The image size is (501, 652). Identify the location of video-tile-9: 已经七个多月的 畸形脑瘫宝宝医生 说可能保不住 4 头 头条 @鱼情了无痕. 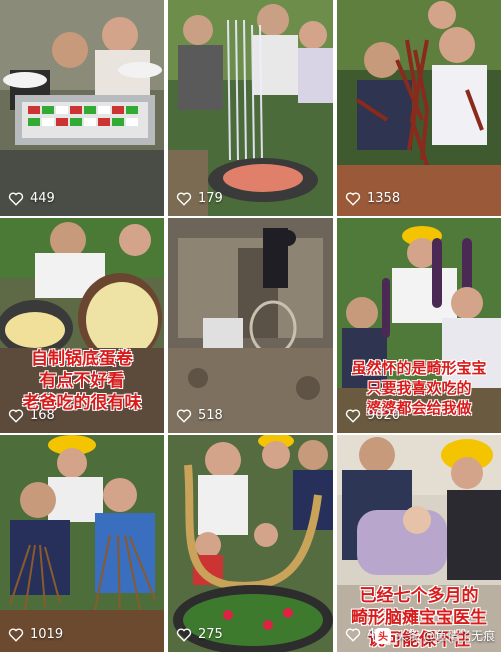
(419, 543).